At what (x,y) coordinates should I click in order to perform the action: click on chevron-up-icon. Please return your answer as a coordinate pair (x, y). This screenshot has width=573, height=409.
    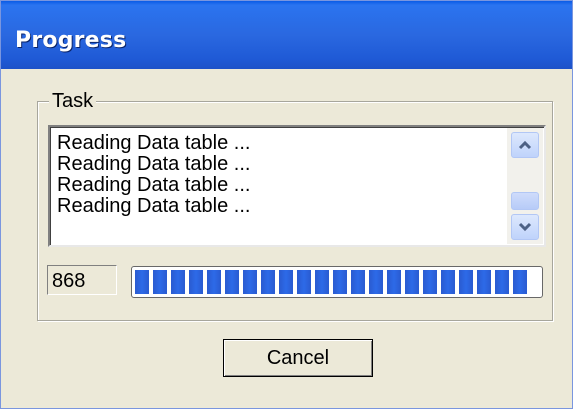
    Looking at the image, I should click on (525, 145).